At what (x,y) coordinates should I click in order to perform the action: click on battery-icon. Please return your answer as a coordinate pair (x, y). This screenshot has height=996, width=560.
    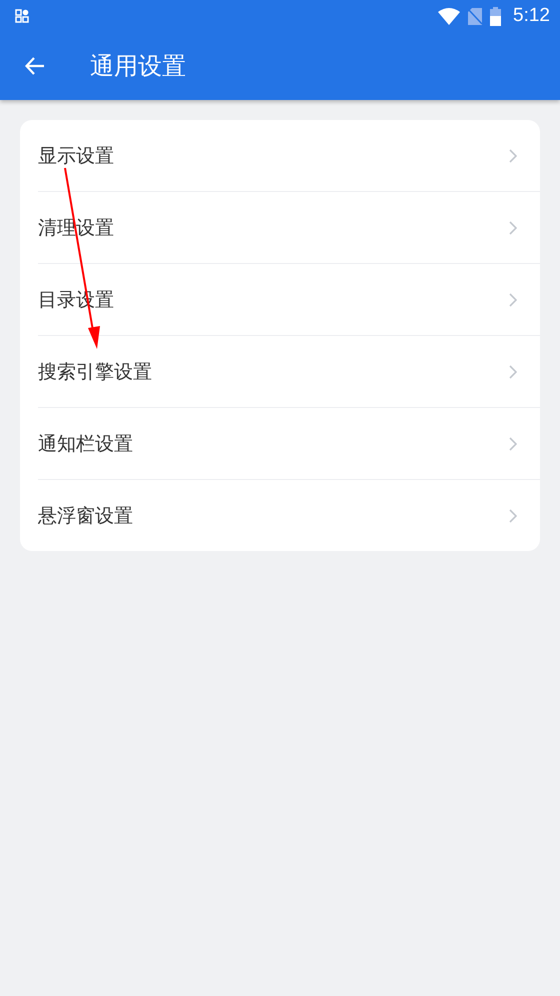
    Looking at the image, I should click on (496, 16).